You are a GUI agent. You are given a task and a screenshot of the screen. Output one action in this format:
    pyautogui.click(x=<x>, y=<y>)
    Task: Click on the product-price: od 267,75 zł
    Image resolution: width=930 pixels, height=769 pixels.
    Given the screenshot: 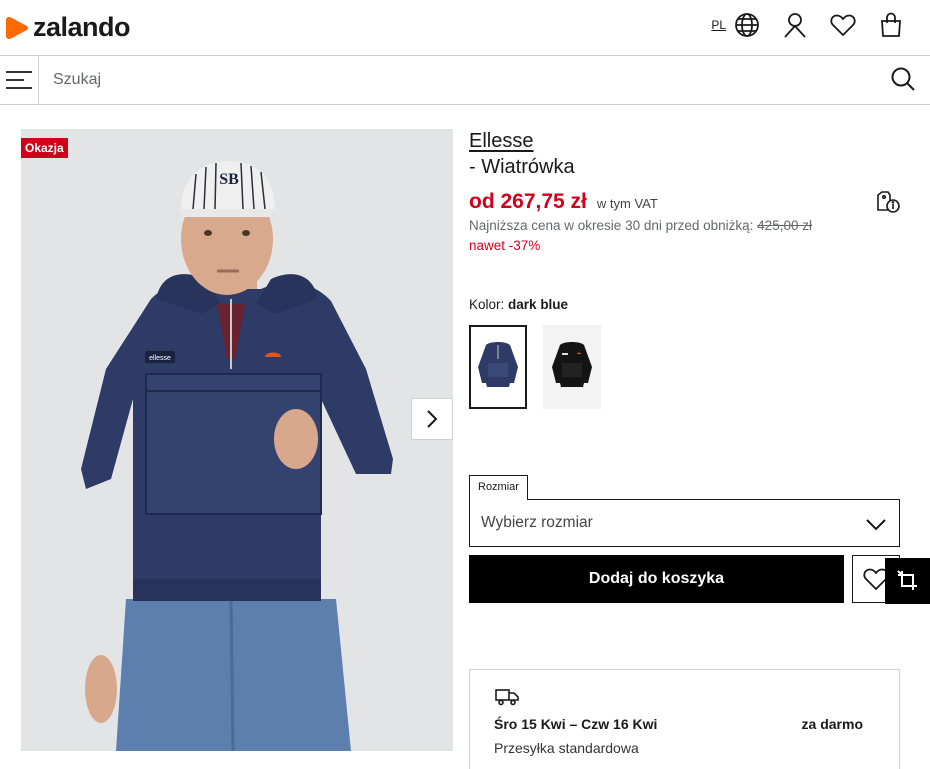 What is the action you would take?
    pyautogui.click(x=528, y=201)
    